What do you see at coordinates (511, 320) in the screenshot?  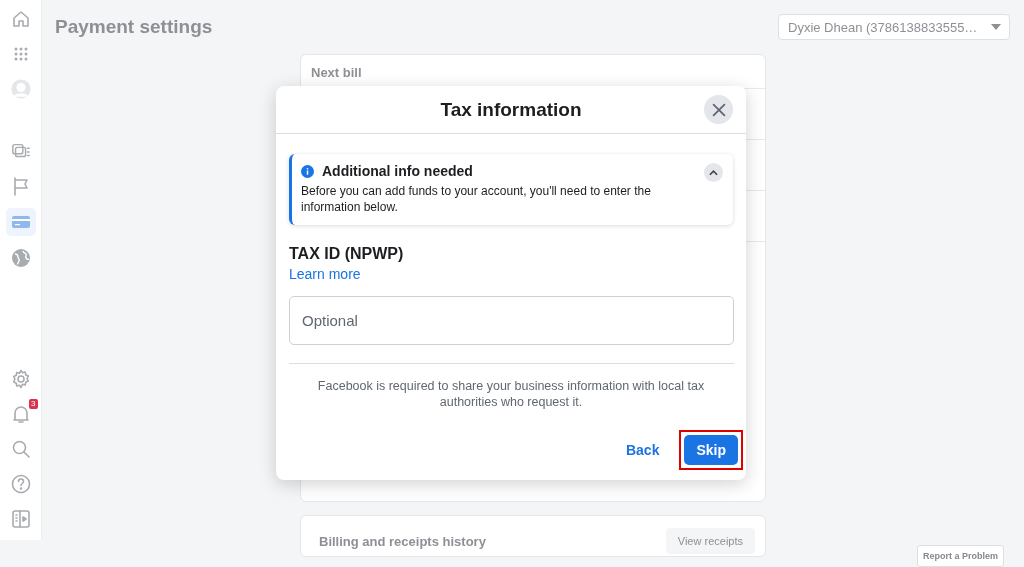 I see `tax-id-field: Optional` at bounding box center [511, 320].